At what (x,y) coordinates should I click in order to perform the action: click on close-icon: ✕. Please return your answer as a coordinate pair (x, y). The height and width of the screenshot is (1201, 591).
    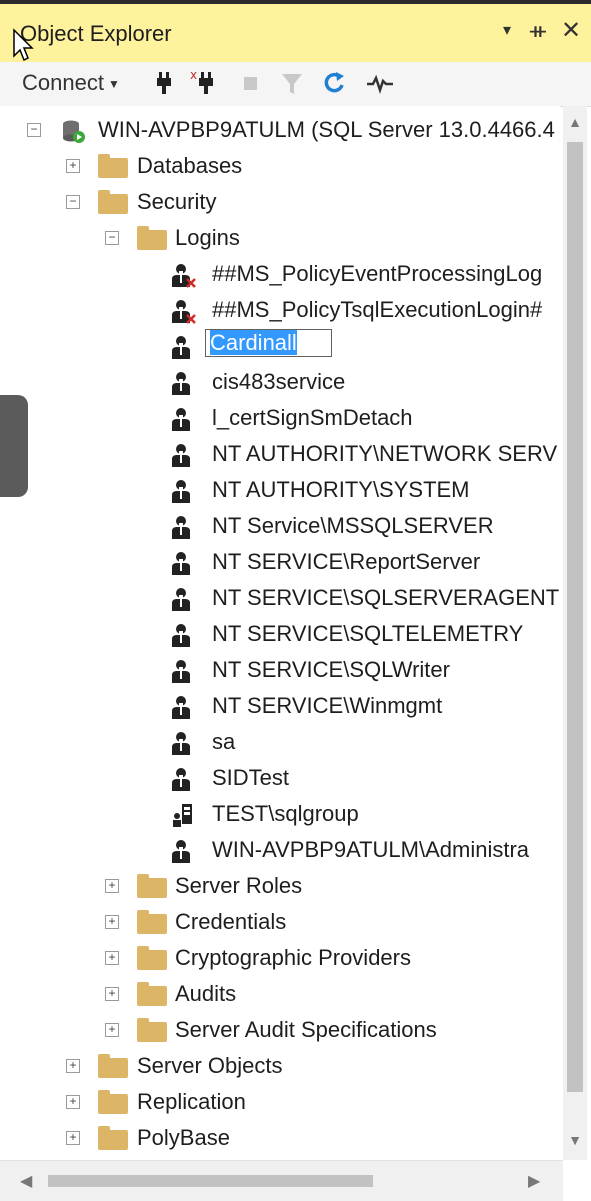
    Looking at the image, I should click on (571, 30).